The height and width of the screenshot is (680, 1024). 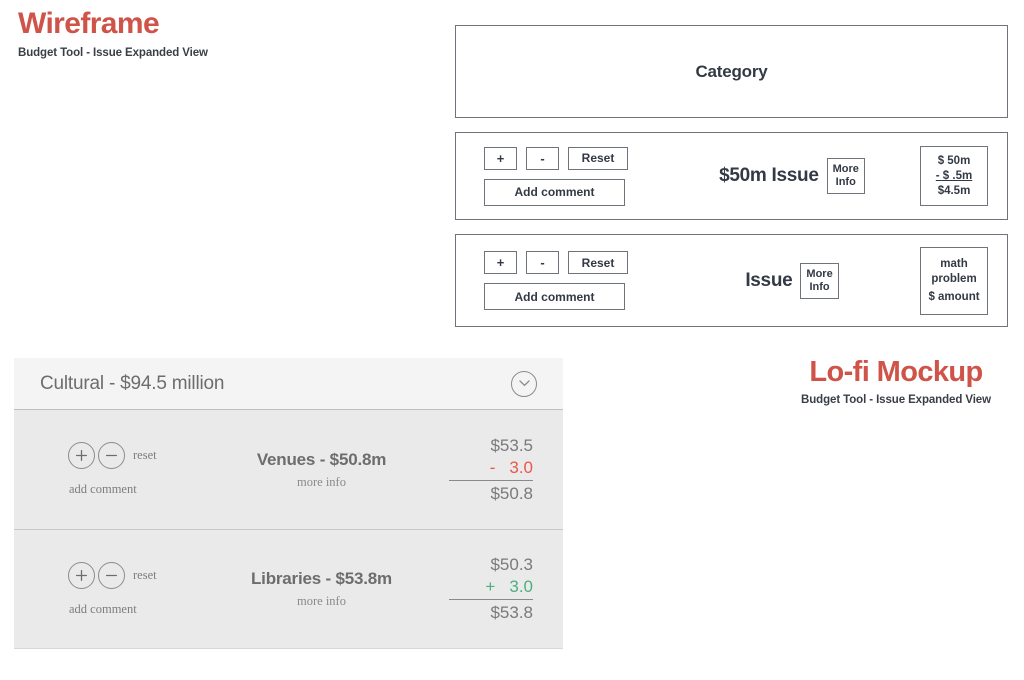 I want to click on wireframe-category-label: Category, so click(x=731, y=71).